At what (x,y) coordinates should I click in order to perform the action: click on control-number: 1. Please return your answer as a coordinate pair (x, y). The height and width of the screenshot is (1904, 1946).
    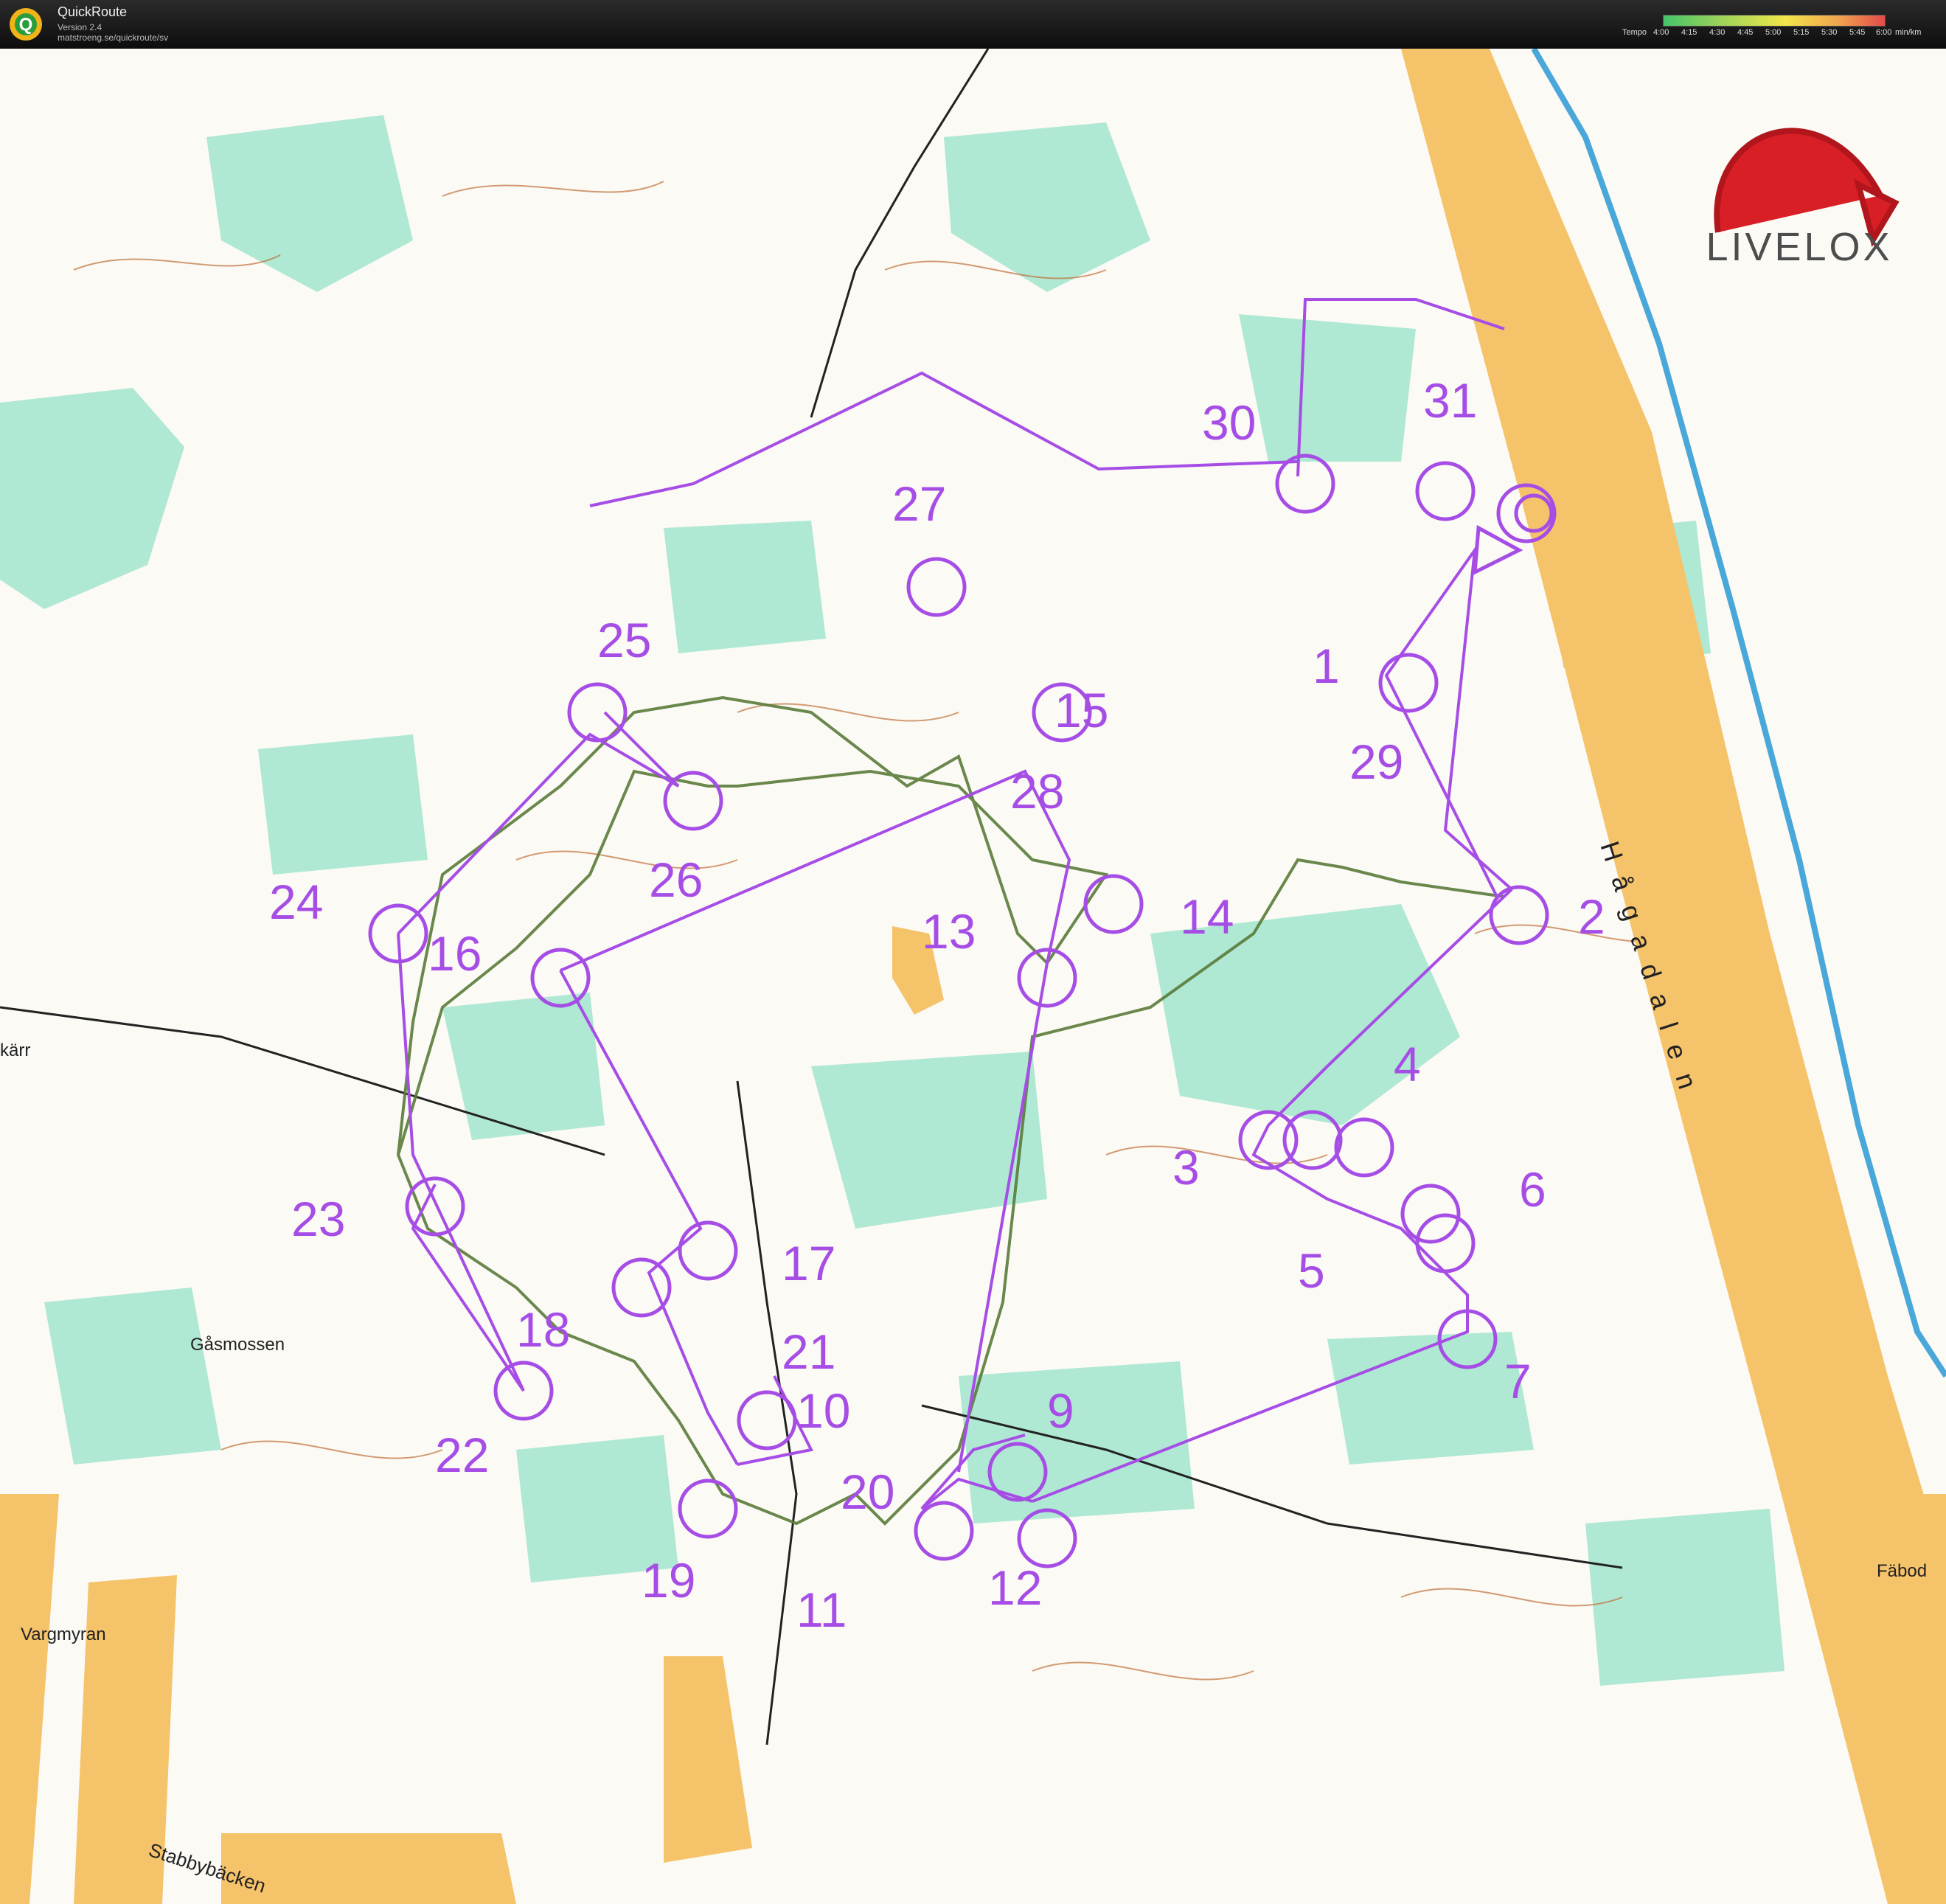
    Looking at the image, I should click on (1326, 666).